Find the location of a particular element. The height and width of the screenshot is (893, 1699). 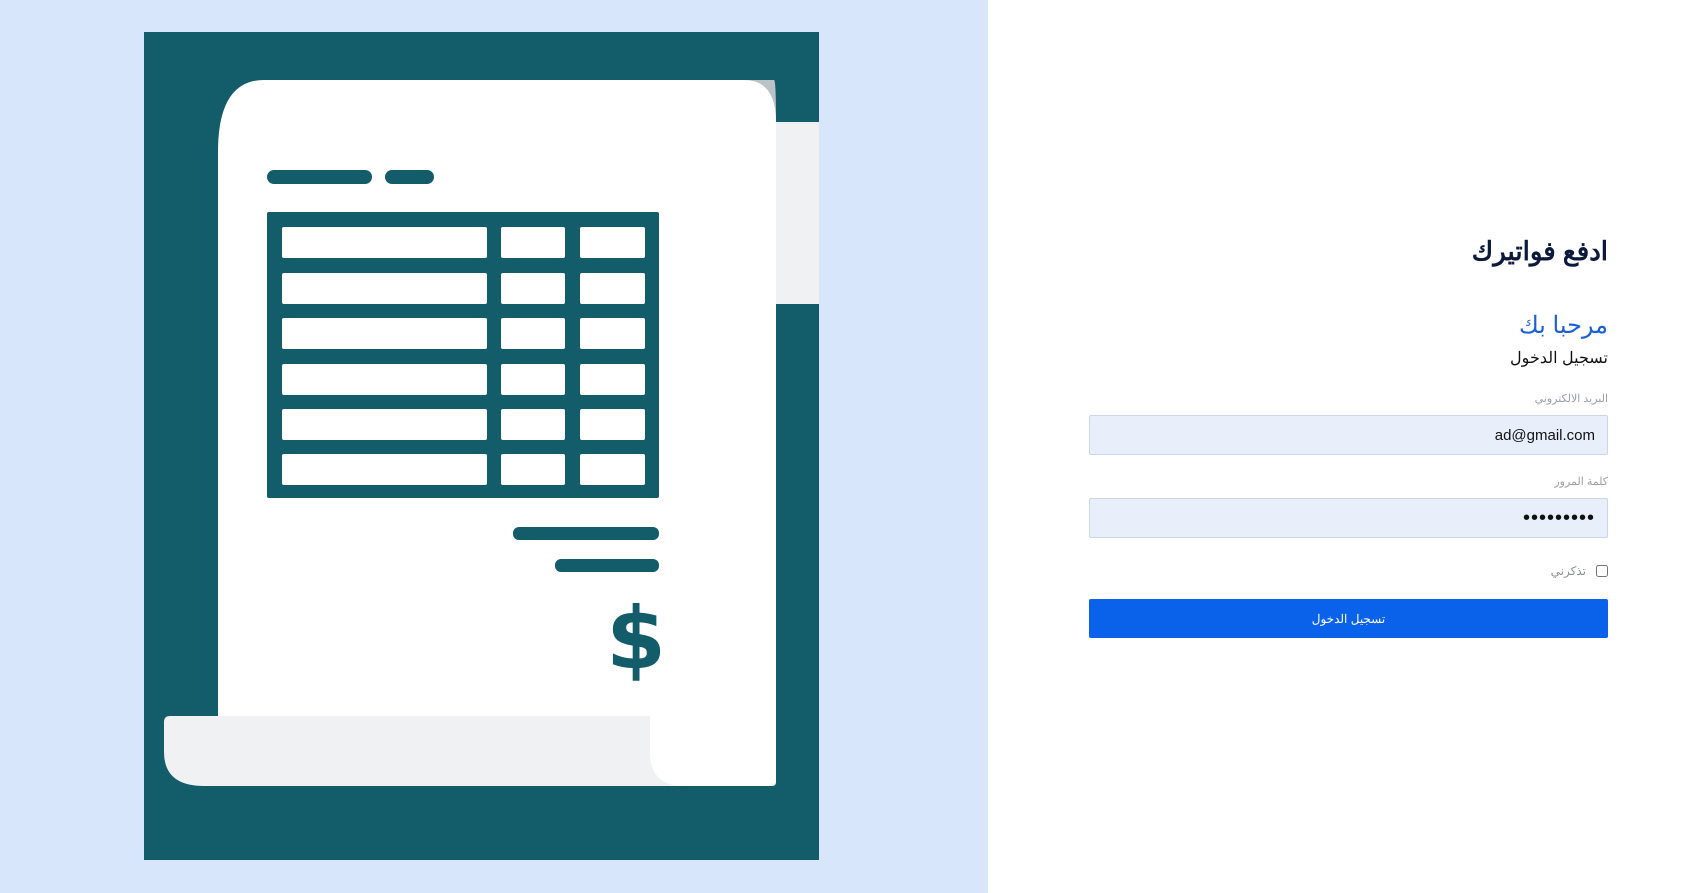

remember-me-label: تذكرني is located at coordinates (1568, 571).